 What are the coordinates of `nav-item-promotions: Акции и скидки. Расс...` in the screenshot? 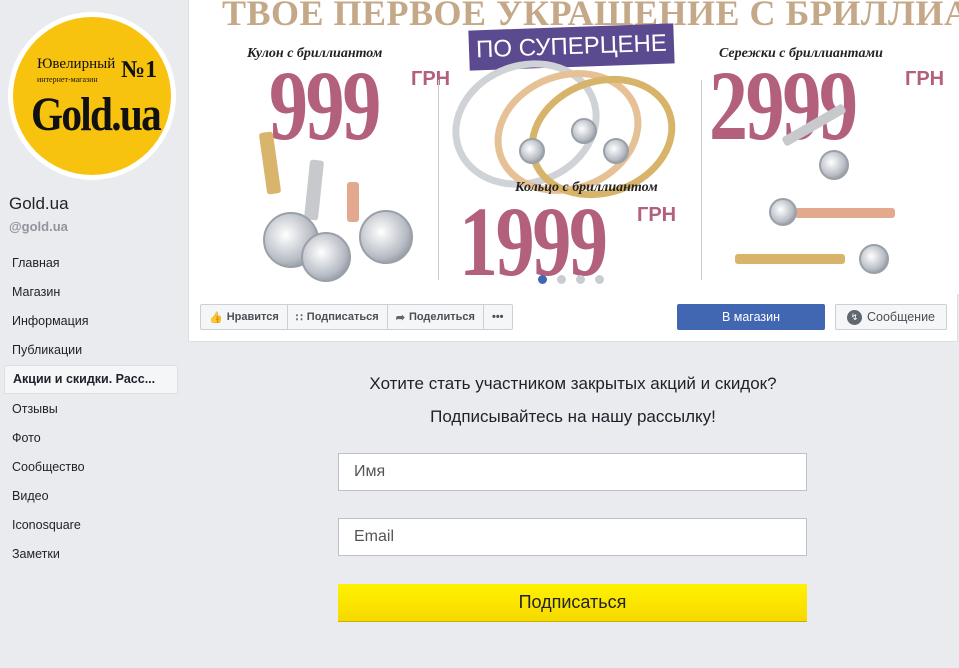 It's located at (91, 379).